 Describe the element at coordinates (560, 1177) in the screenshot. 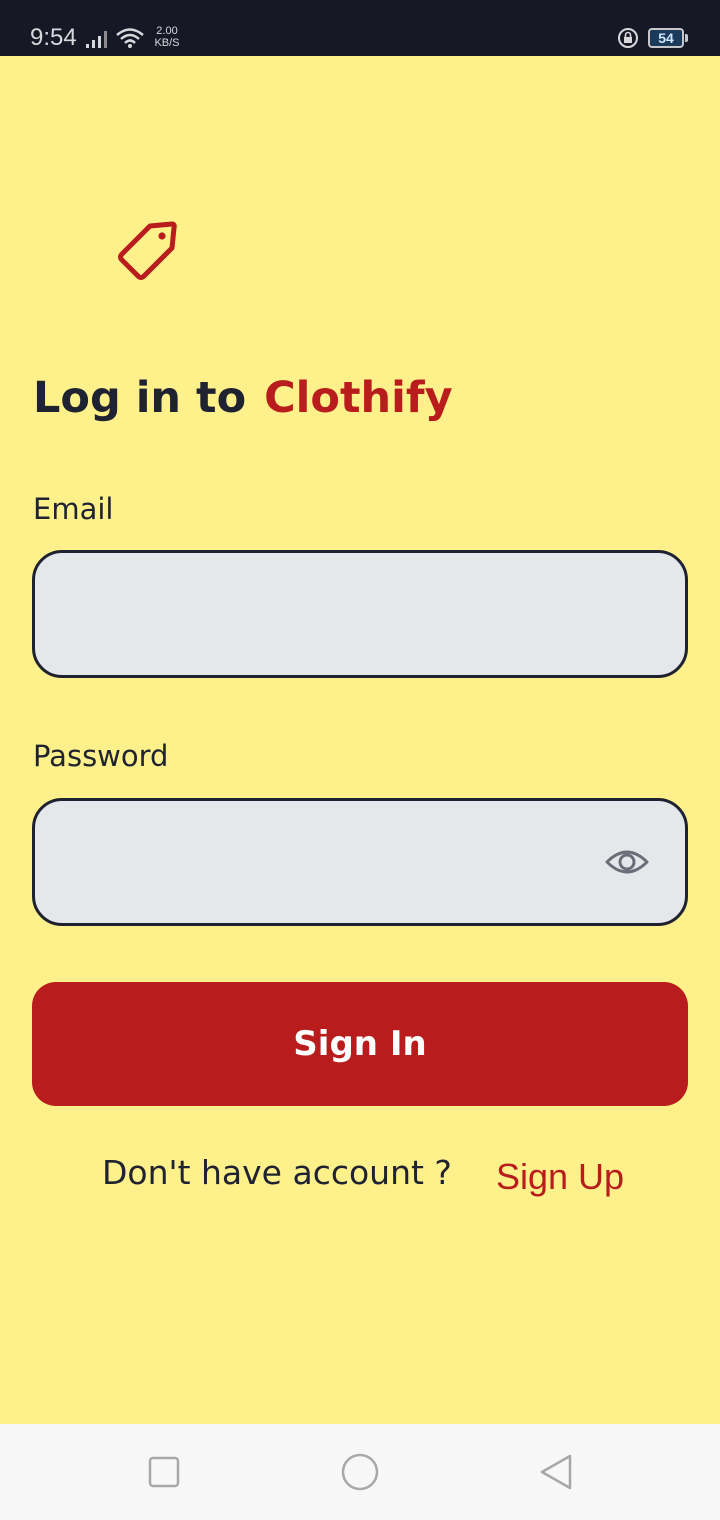

I see `sign-up-link: Sign Up` at that location.